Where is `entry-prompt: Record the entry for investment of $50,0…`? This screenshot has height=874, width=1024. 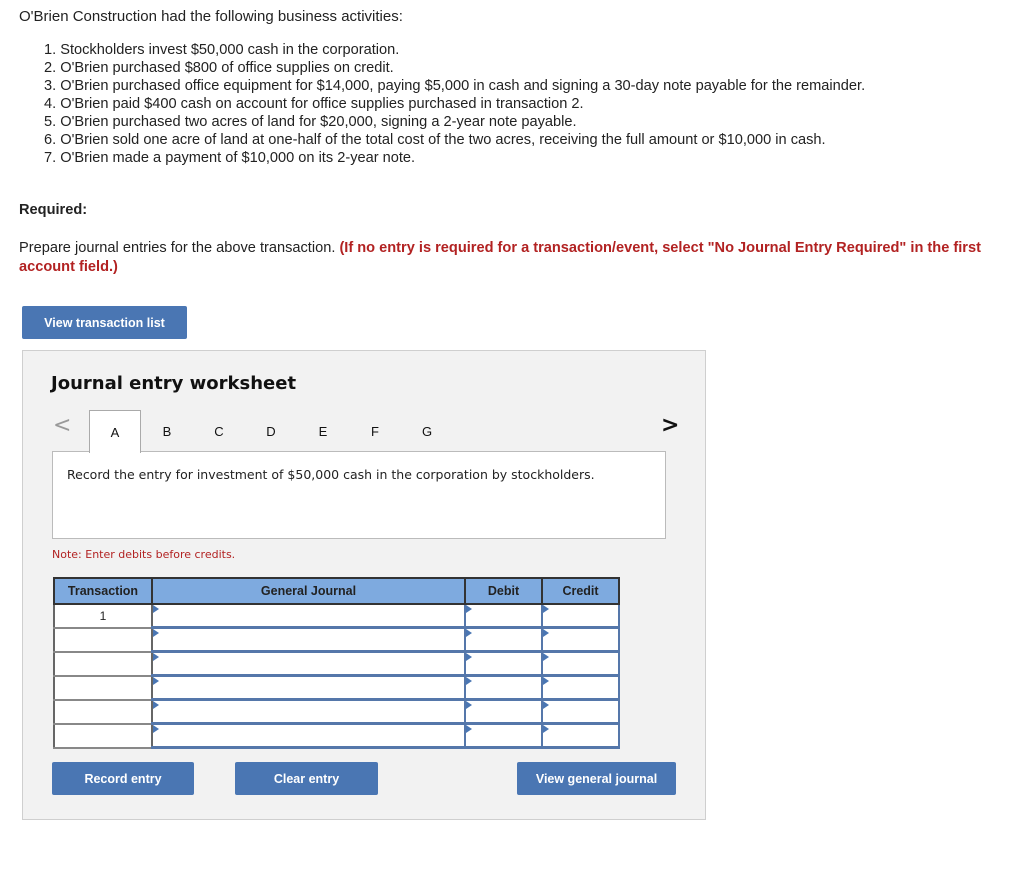
entry-prompt: Record the entry for investment of $50,0… is located at coordinates (359, 495).